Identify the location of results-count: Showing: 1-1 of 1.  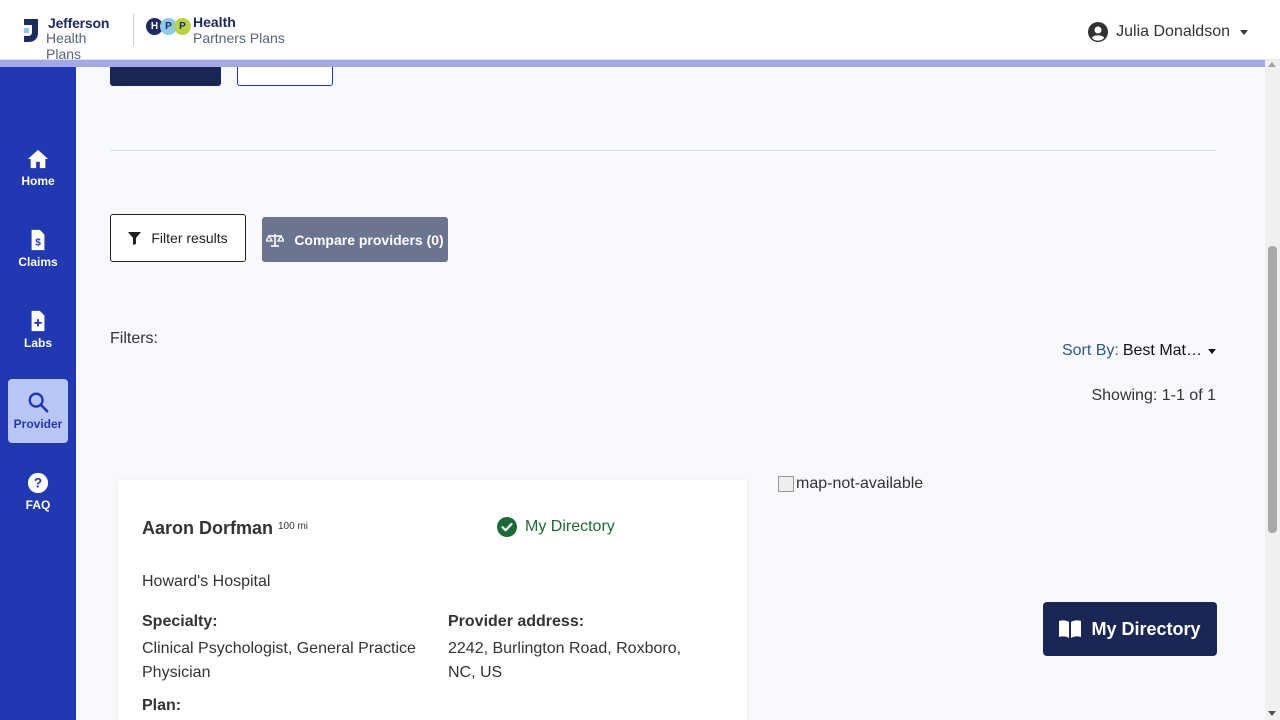
(1153, 395).